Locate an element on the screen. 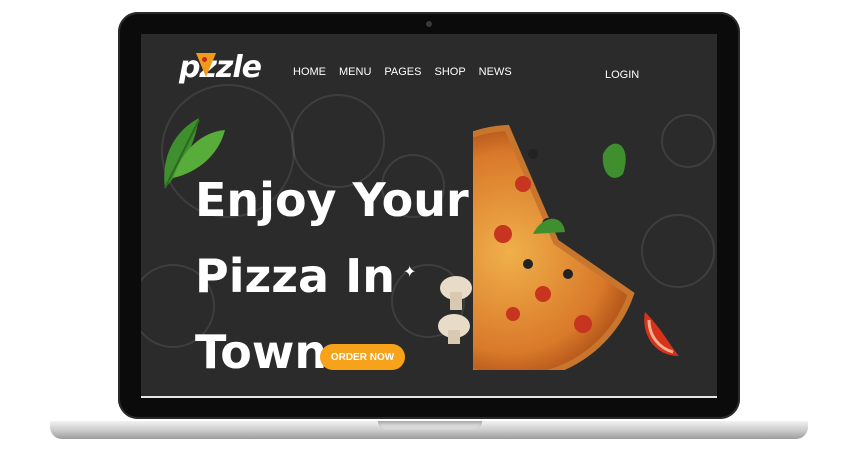 The image size is (858, 454). nav-menu: MENU is located at coordinates (355, 72).